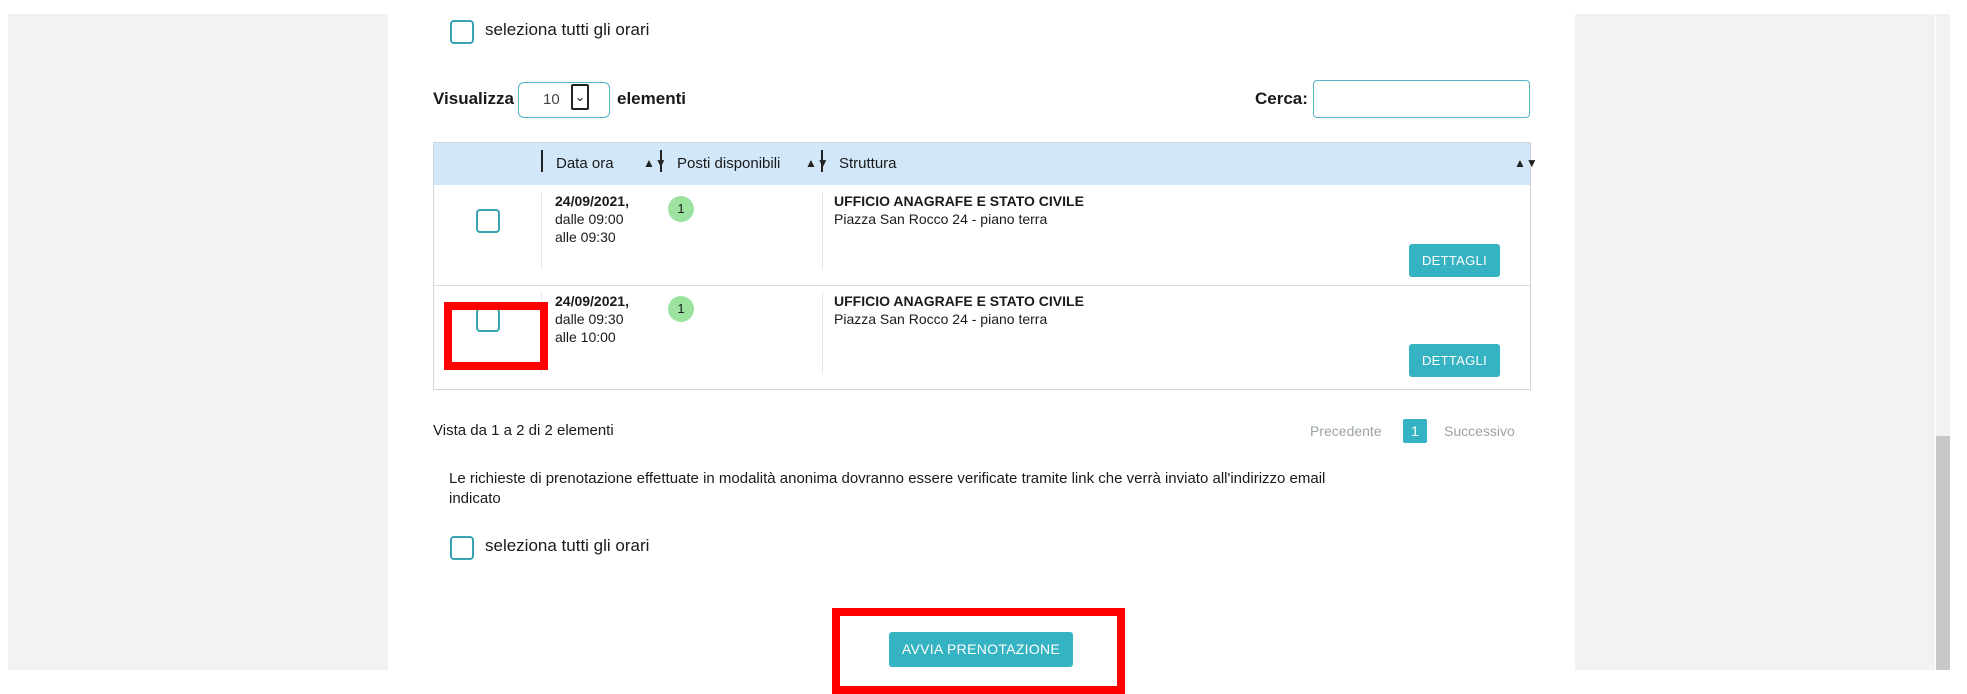  I want to click on slot-from: dalle 09:00, so click(589, 219).